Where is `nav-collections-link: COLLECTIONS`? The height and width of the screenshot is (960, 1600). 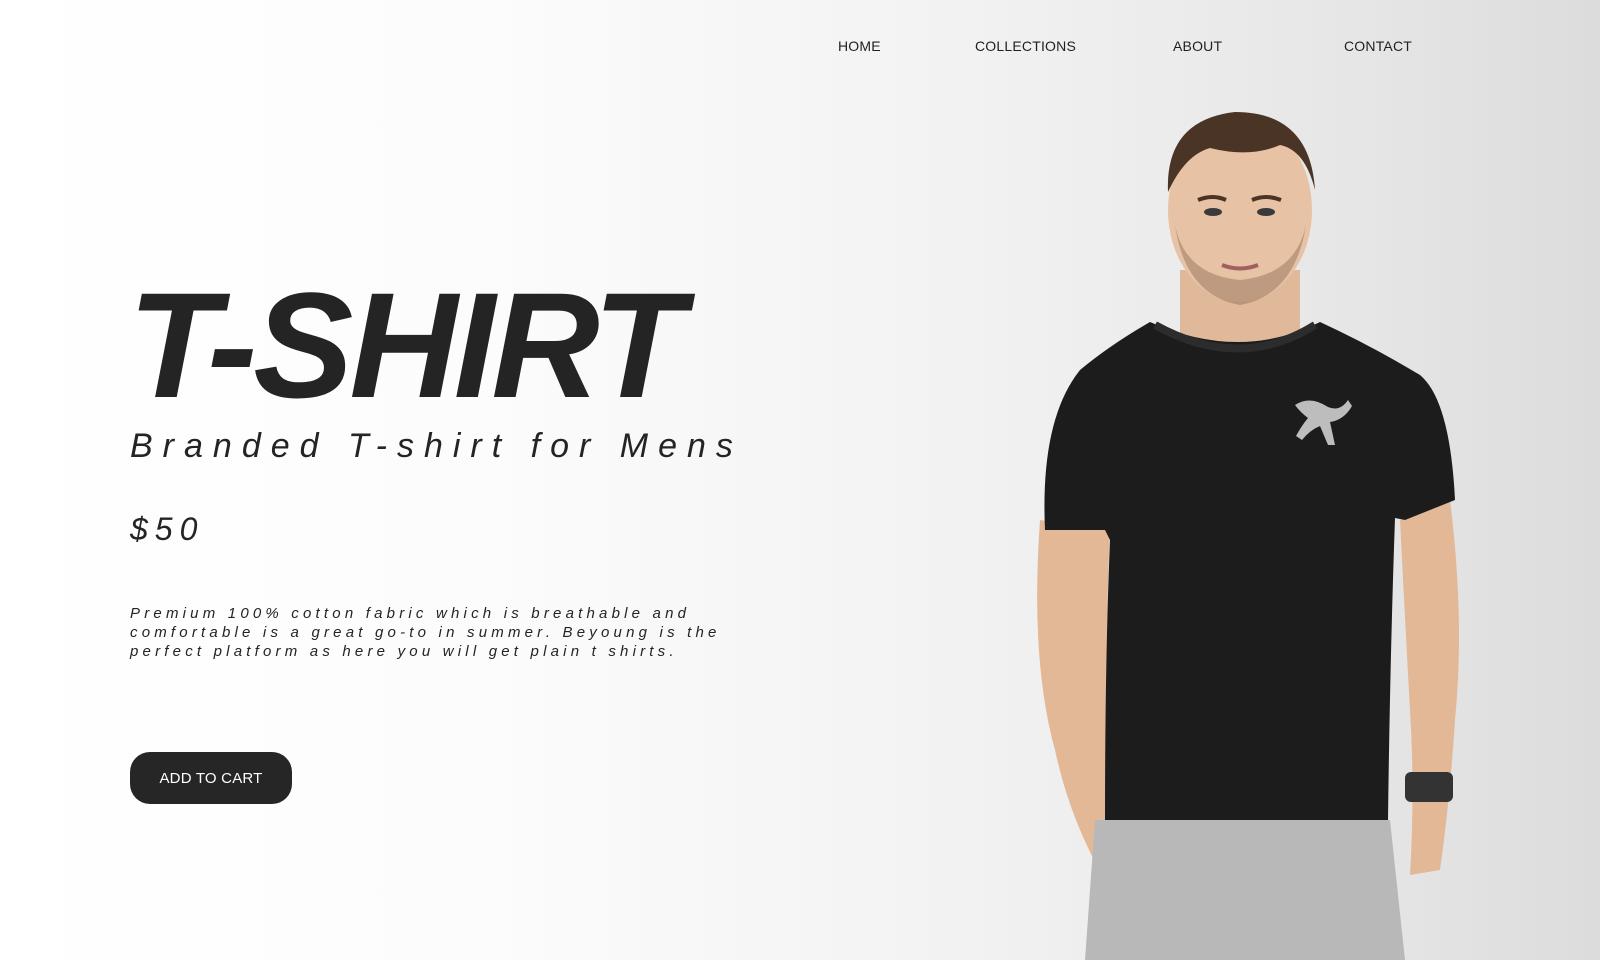
nav-collections-link: COLLECTIONS is located at coordinates (1025, 46).